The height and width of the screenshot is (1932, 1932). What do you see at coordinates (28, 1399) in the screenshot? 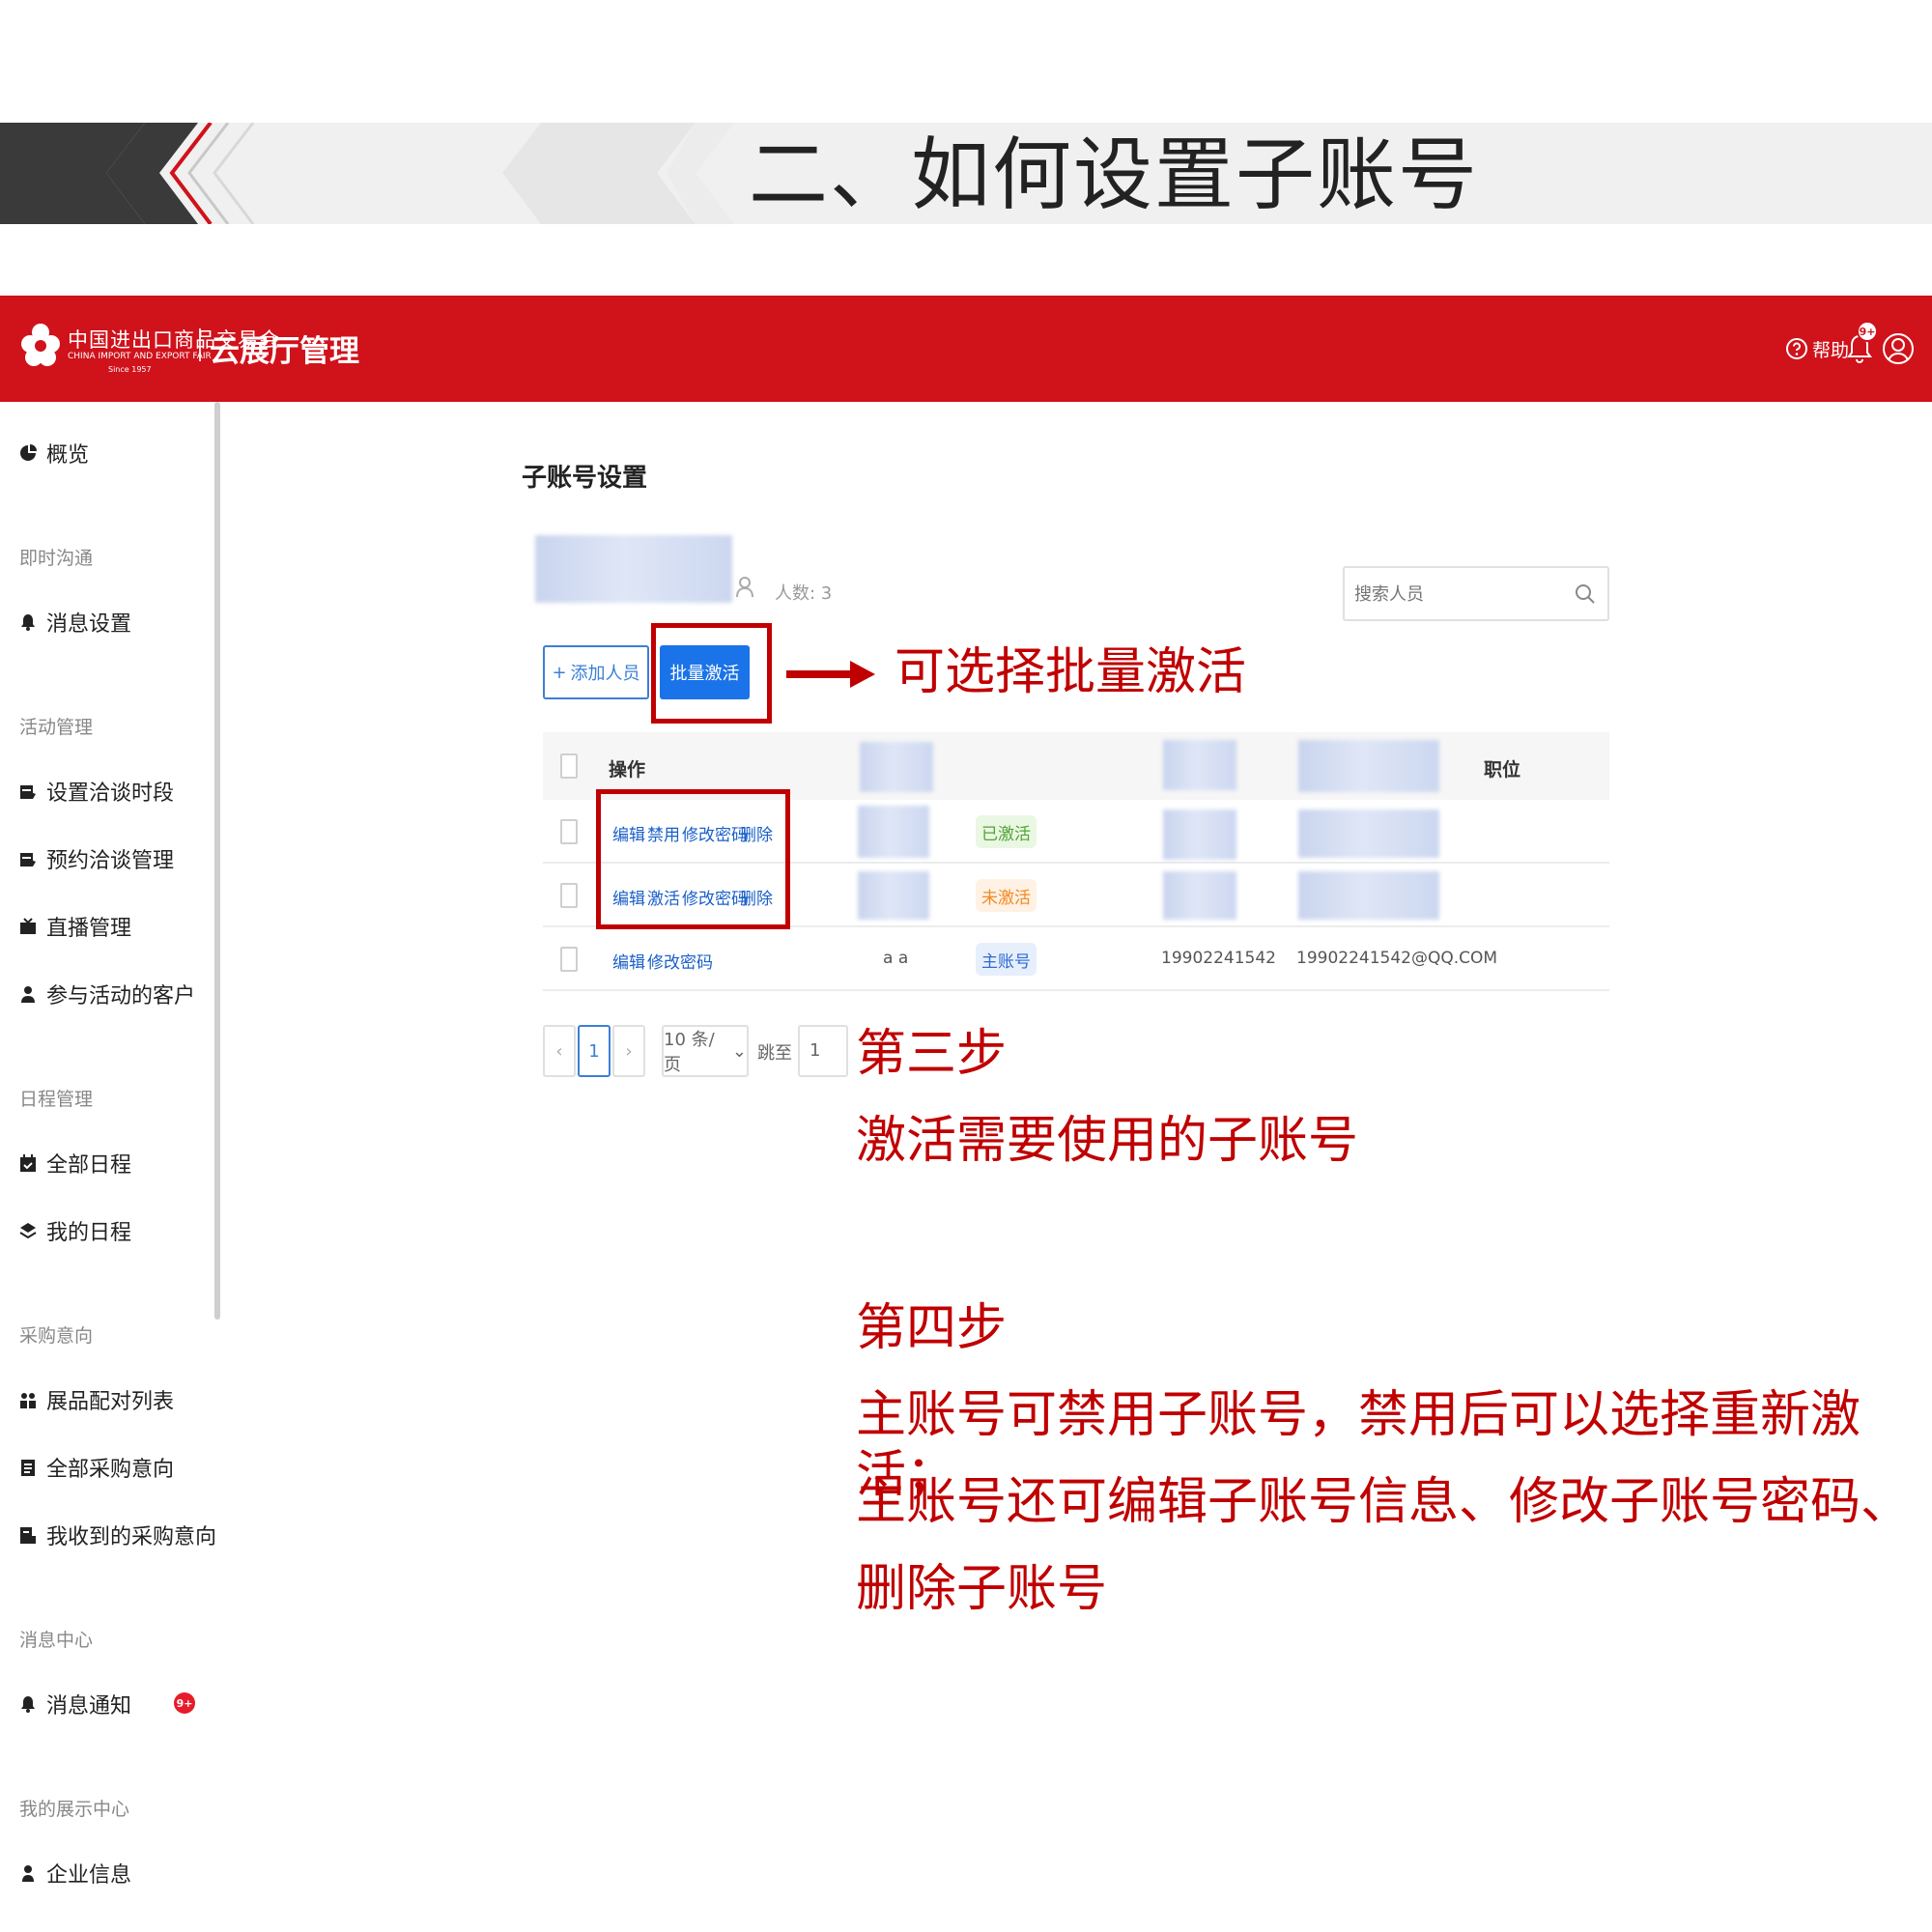
I see `people-match-icon` at bounding box center [28, 1399].